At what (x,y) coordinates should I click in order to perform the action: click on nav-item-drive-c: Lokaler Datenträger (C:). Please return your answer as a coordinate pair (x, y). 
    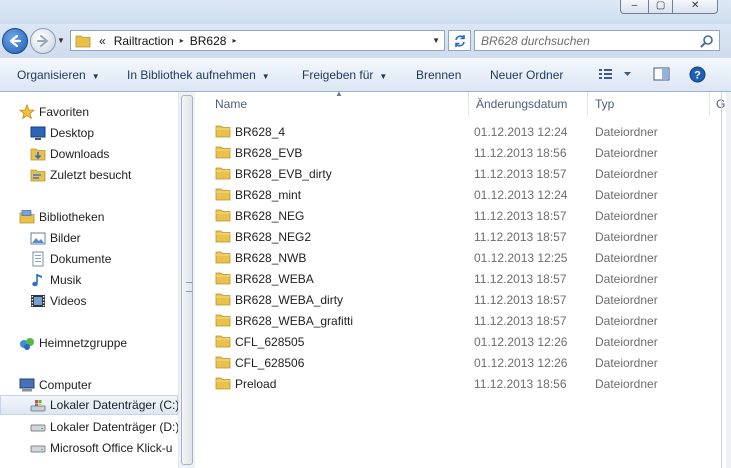
    Looking at the image, I should click on (89, 405).